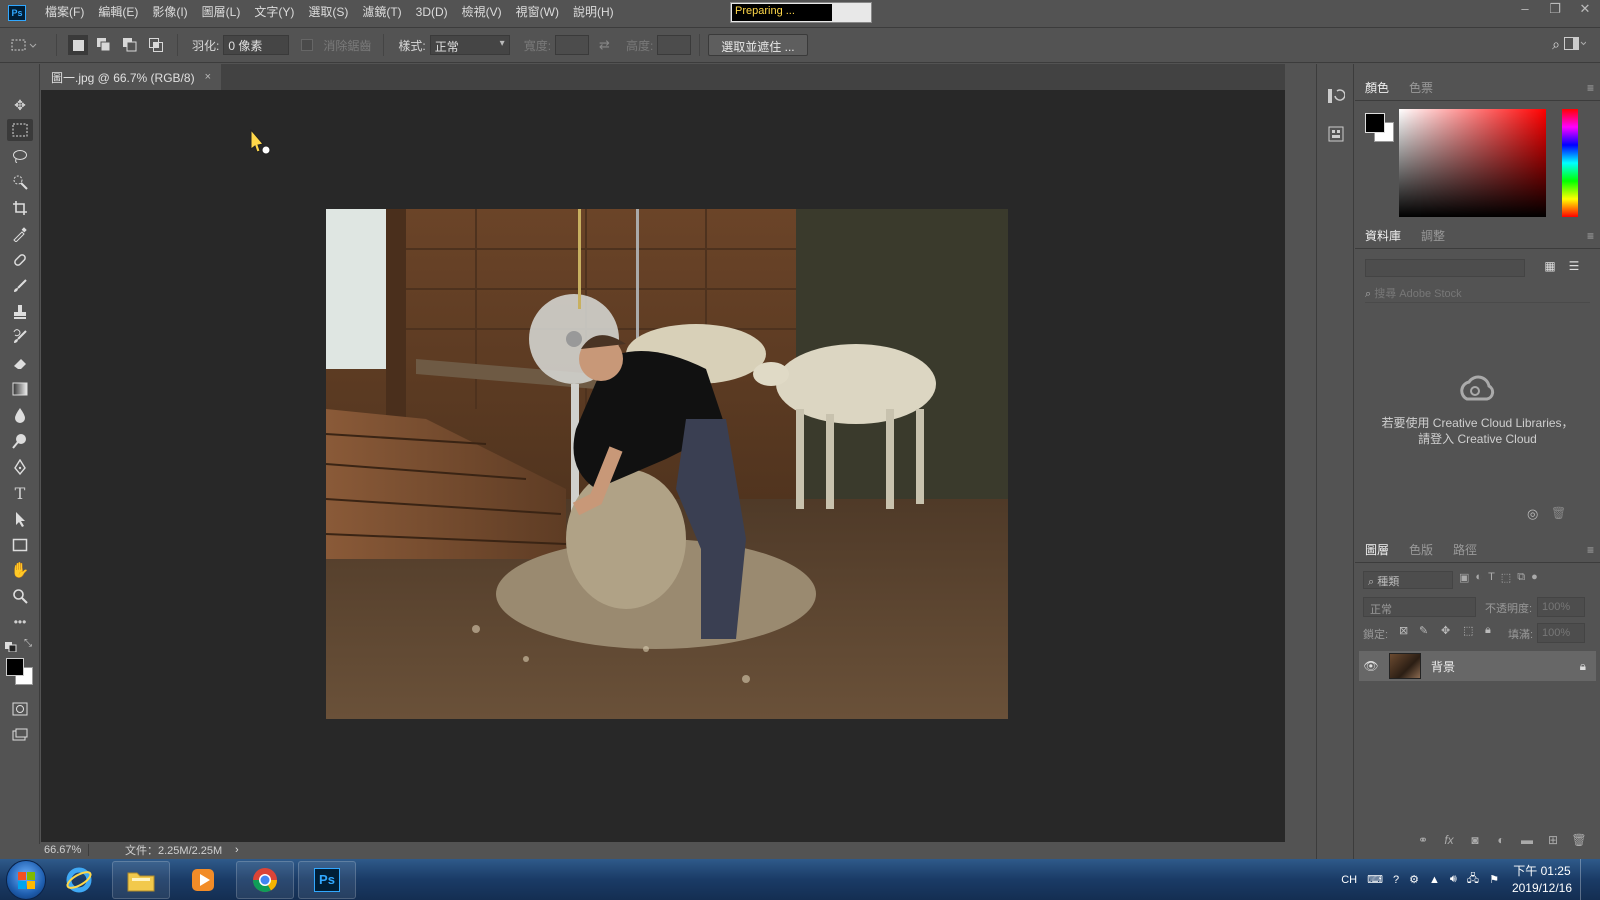 The width and height of the screenshot is (1600, 900). Describe the element at coordinates (274, 12) in the screenshot. I see `menu-item-4: 文字(Y)` at that location.